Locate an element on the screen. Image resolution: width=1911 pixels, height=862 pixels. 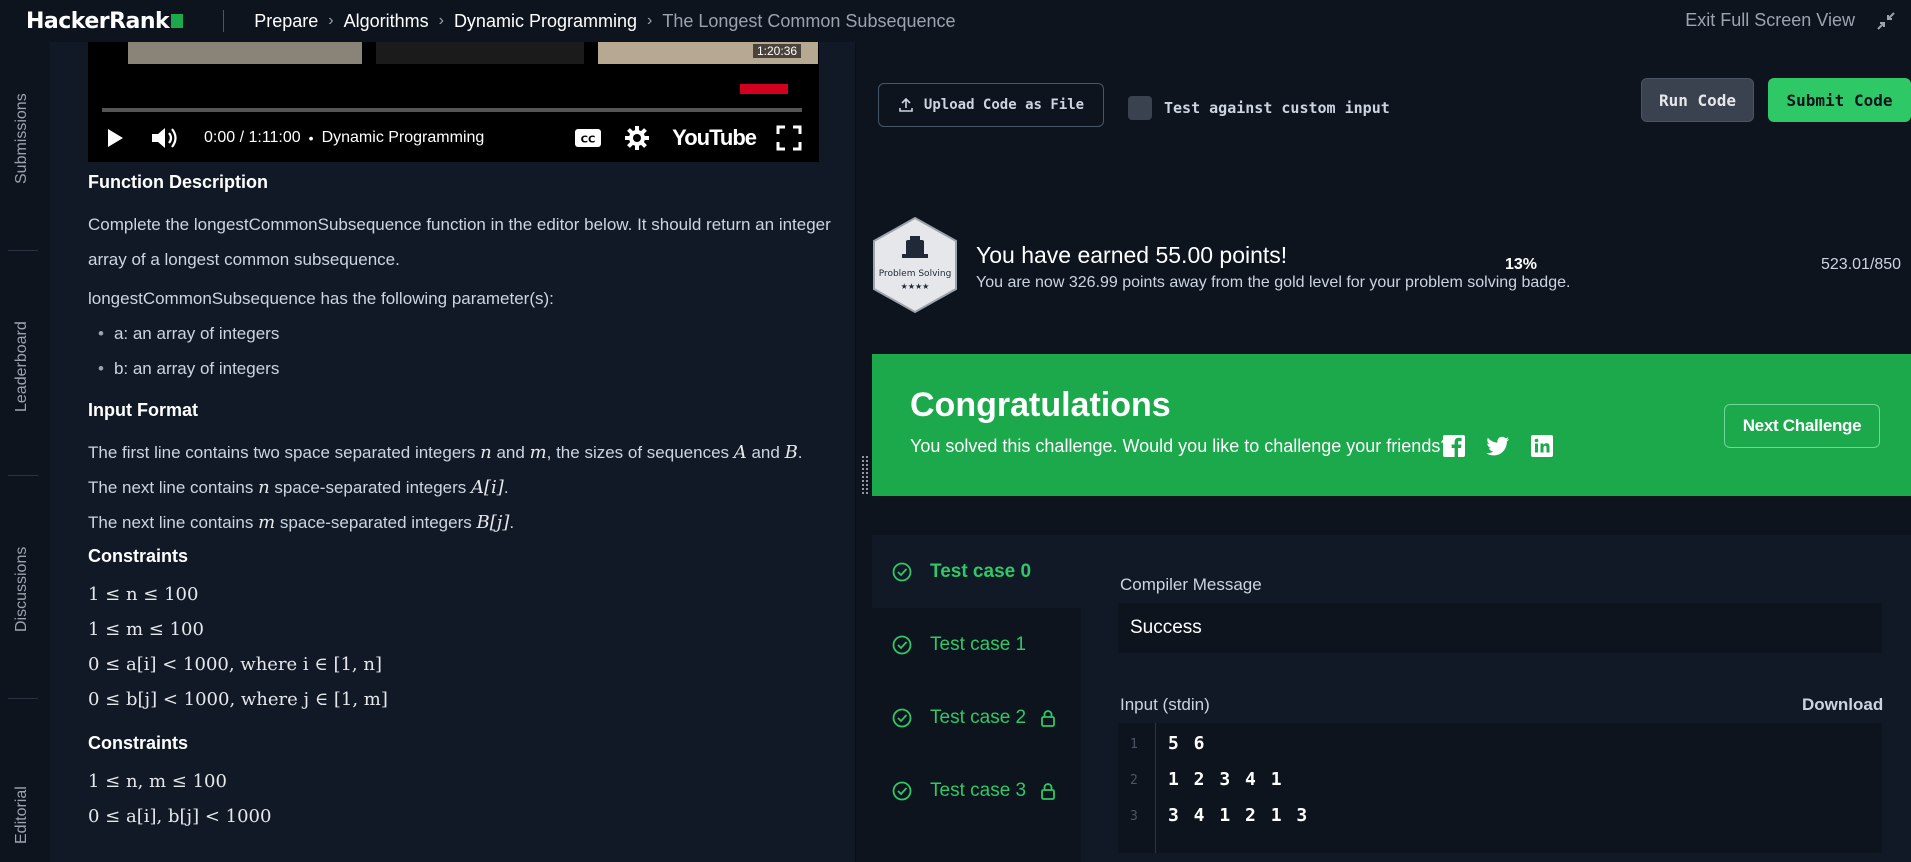
test-case-3-tab: Test case 3 is located at coordinates (976, 790).